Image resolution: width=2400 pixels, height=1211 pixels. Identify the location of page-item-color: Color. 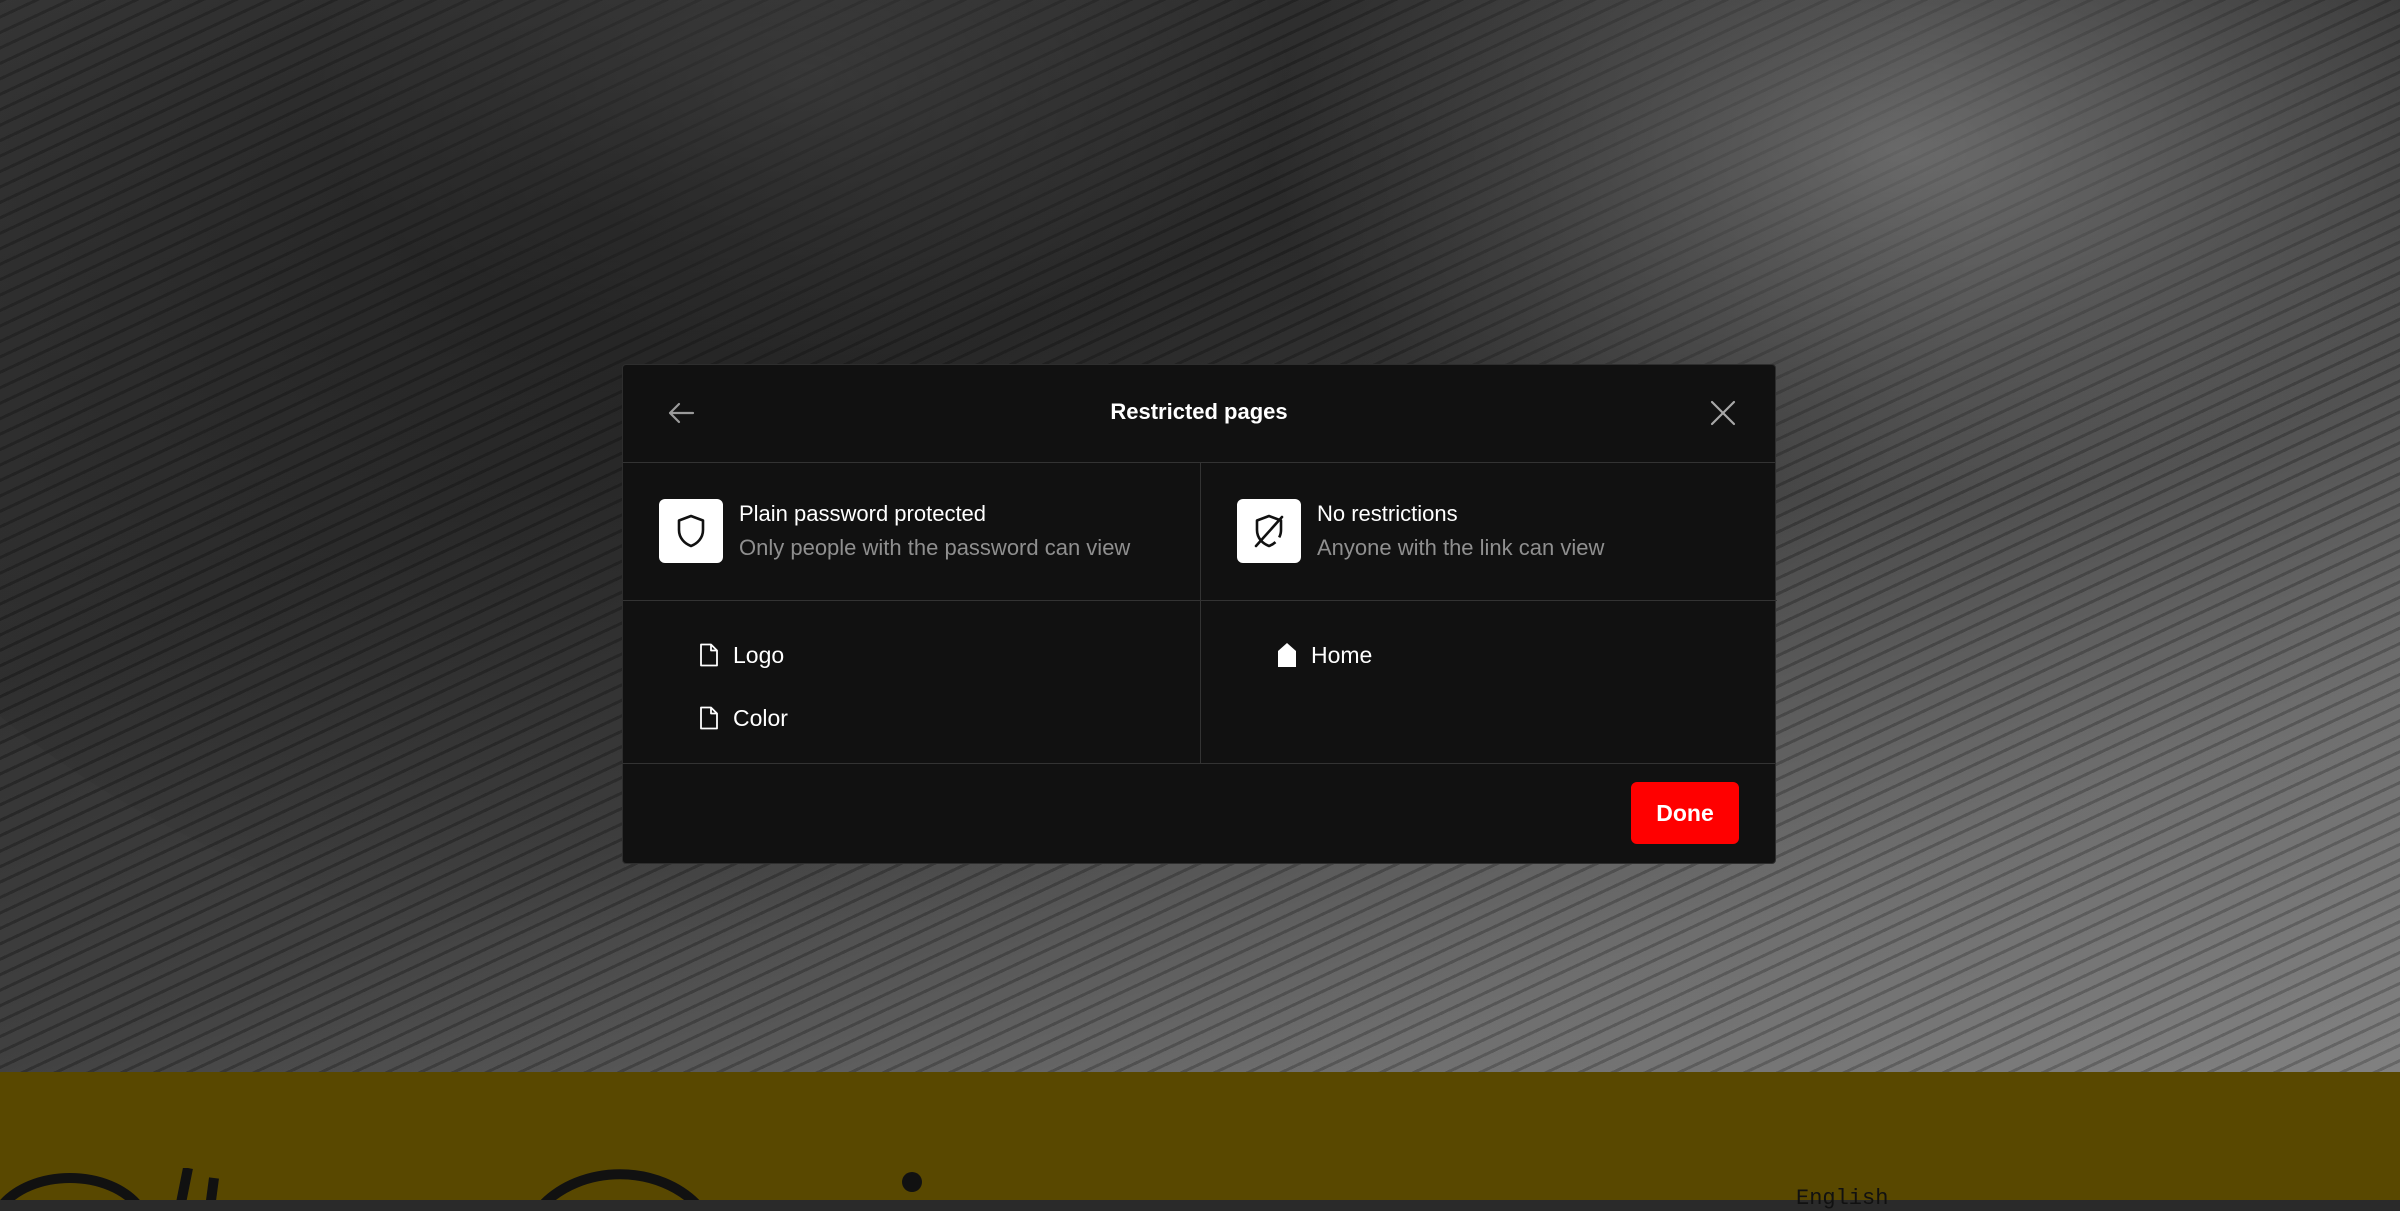
(743, 718).